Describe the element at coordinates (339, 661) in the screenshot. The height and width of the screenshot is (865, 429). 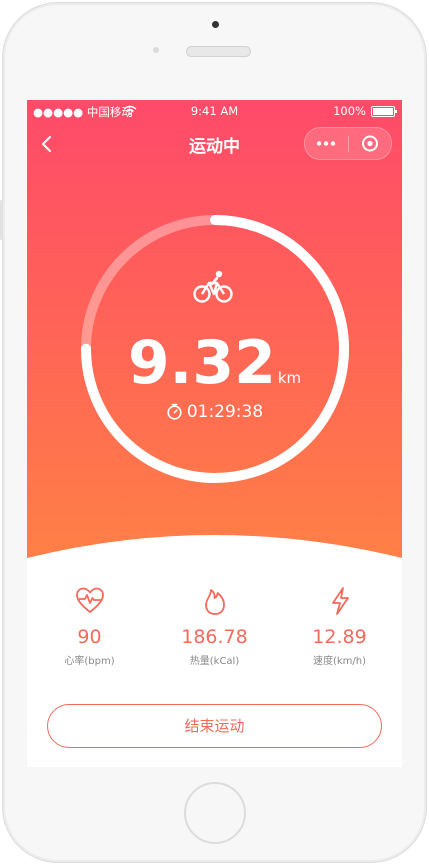
I see `speed-label: 速度(km/h)` at that location.